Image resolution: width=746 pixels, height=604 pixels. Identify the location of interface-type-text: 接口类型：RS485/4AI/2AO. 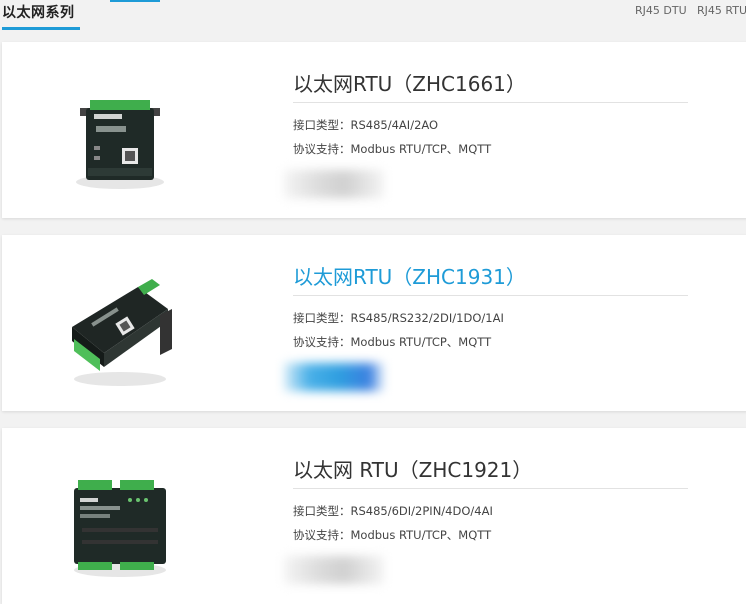
(366, 125).